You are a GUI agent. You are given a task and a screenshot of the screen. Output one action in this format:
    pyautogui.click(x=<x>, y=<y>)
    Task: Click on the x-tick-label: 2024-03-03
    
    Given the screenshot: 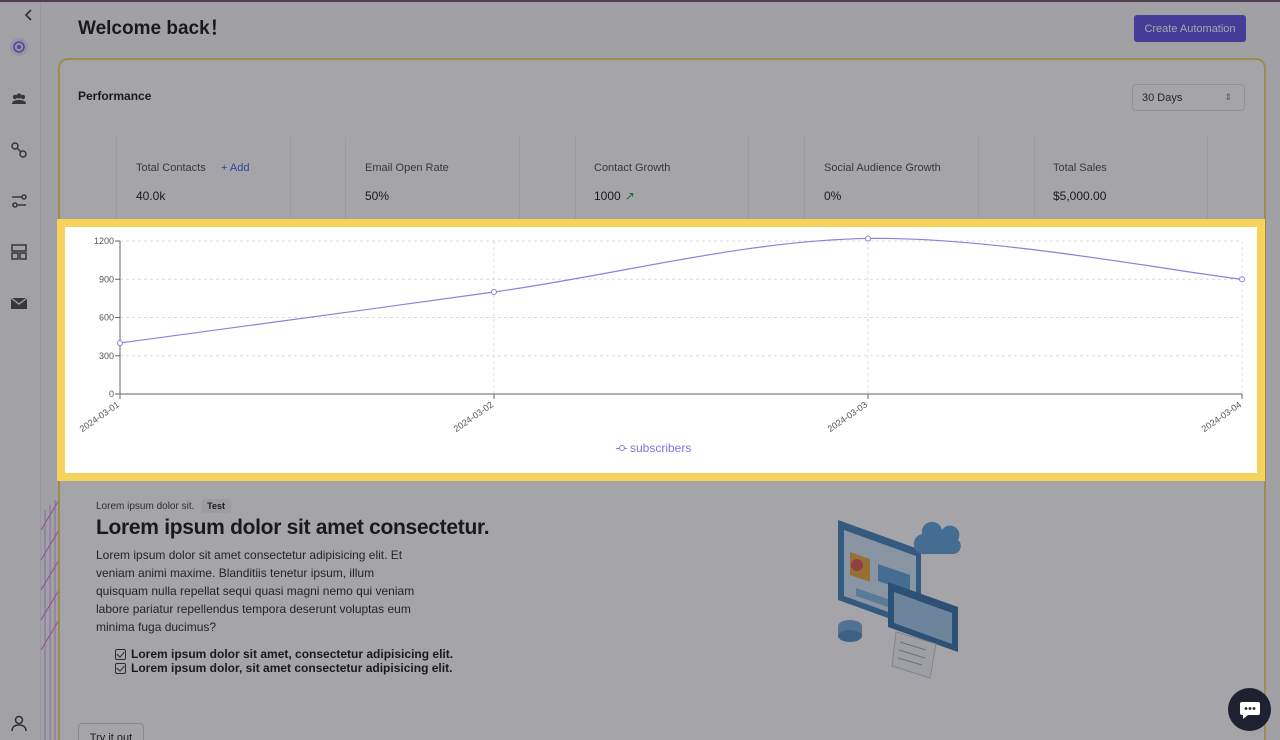 What is the action you would take?
    pyautogui.click(x=847, y=416)
    